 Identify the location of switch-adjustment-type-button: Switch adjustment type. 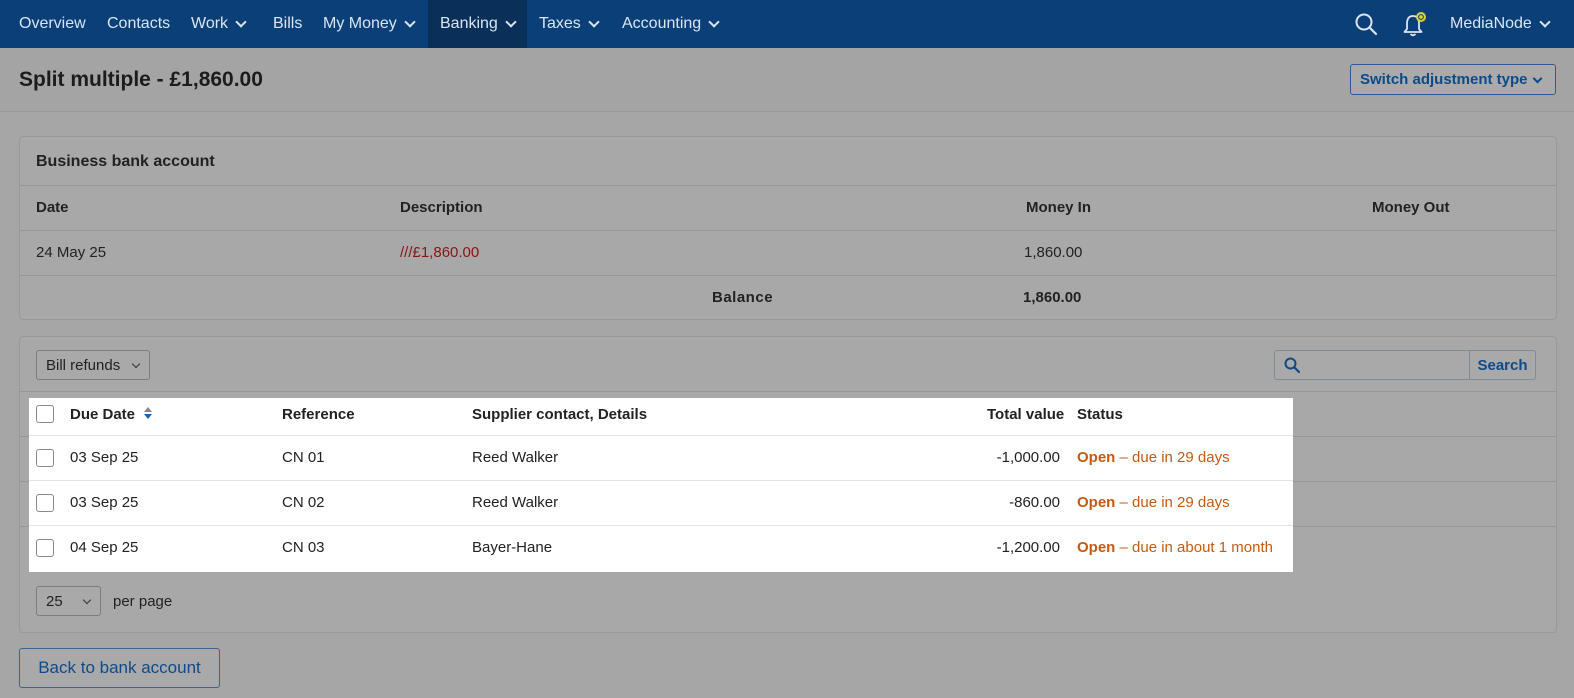
(1453, 79).